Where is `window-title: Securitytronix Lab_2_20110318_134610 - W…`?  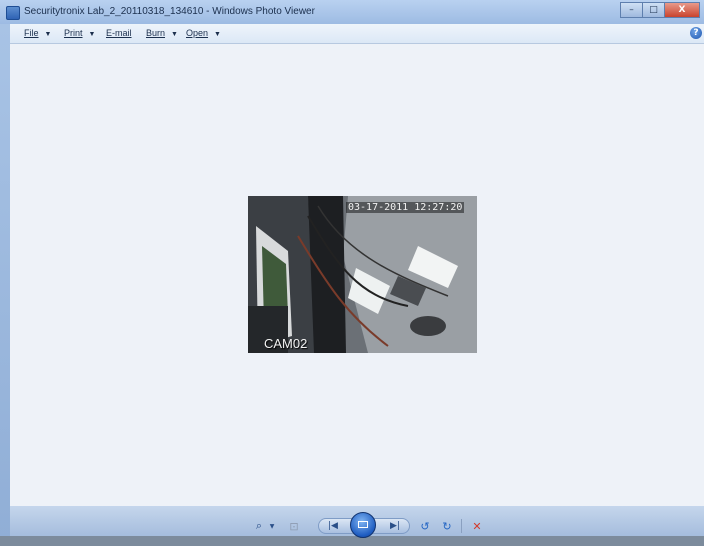 window-title: Securitytronix Lab_2_20110318_134610 - W… is located at coordinates (169, 11).